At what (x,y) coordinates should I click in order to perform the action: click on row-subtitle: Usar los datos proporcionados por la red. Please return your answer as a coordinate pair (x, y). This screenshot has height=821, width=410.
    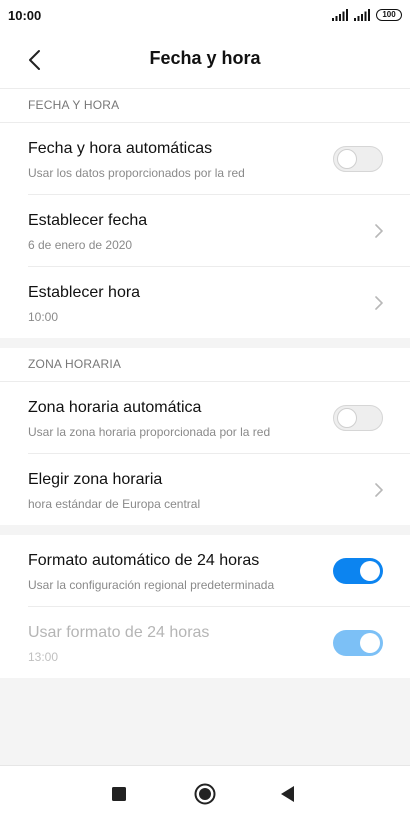
    Looking at the image, I should click on (136, 173).